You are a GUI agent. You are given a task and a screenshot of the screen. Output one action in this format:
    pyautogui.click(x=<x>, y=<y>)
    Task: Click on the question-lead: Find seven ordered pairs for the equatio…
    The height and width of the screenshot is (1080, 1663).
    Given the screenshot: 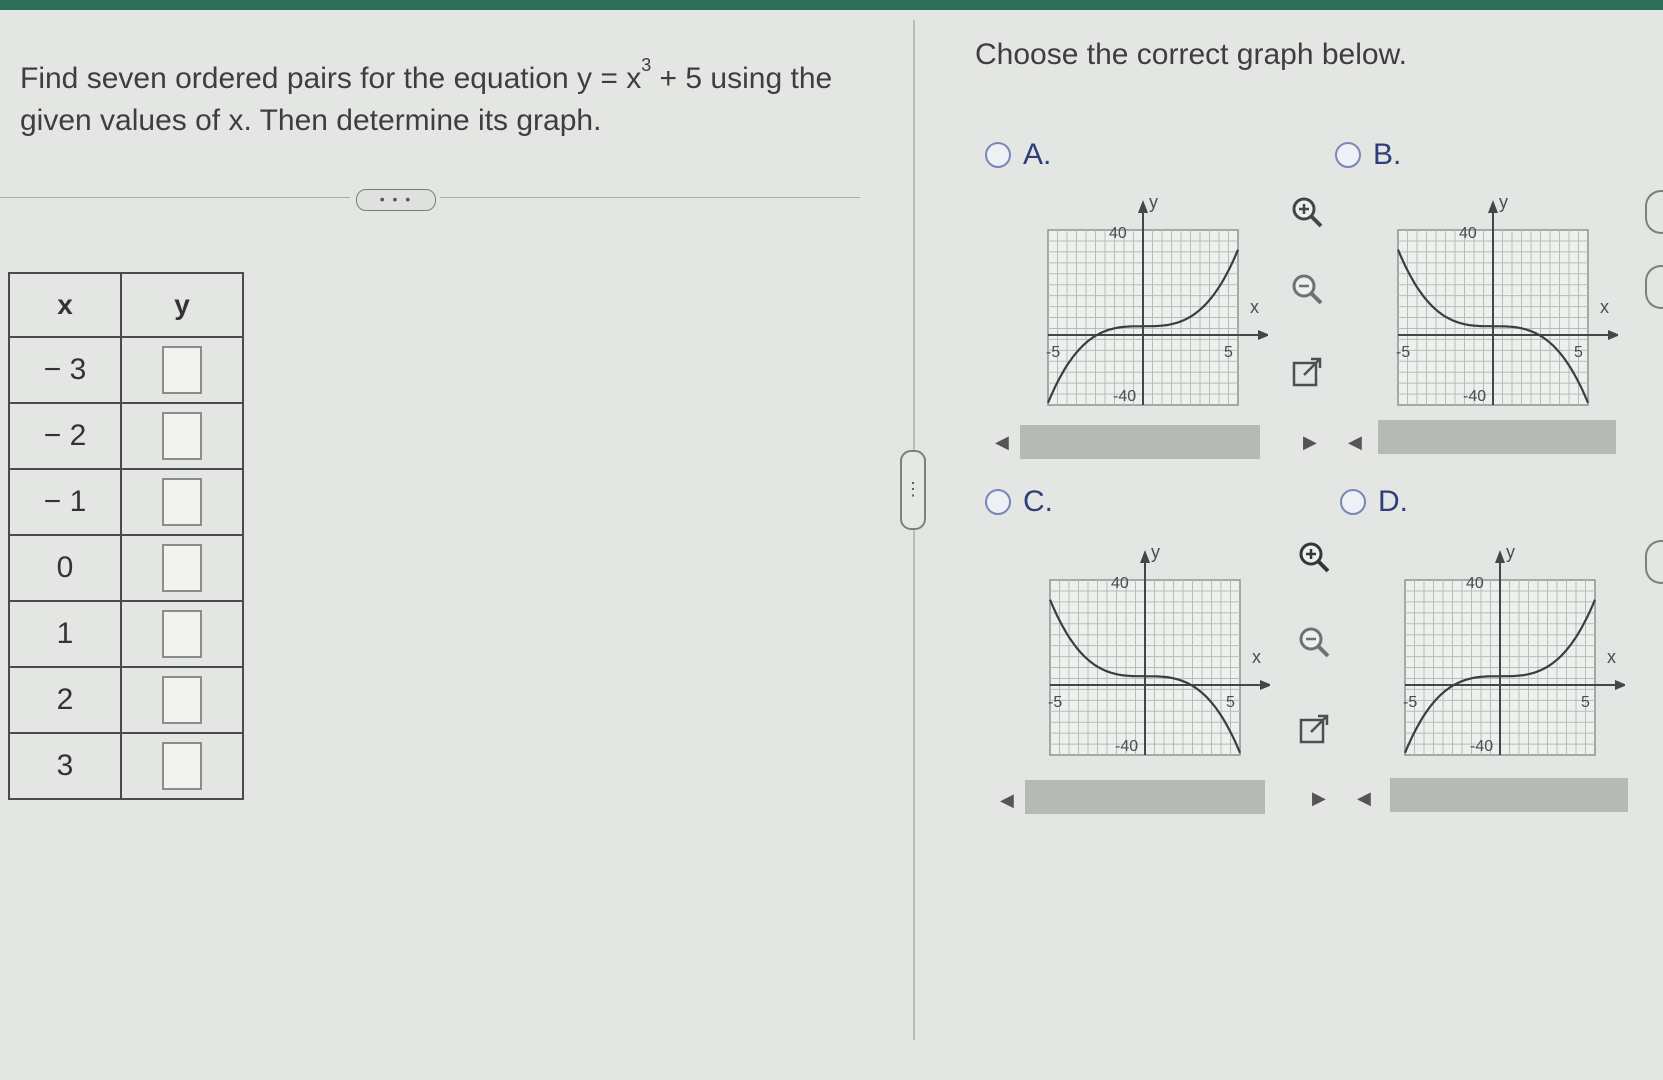 What is the action you would take?
    pyautogui.click(x=331, y=78)
    